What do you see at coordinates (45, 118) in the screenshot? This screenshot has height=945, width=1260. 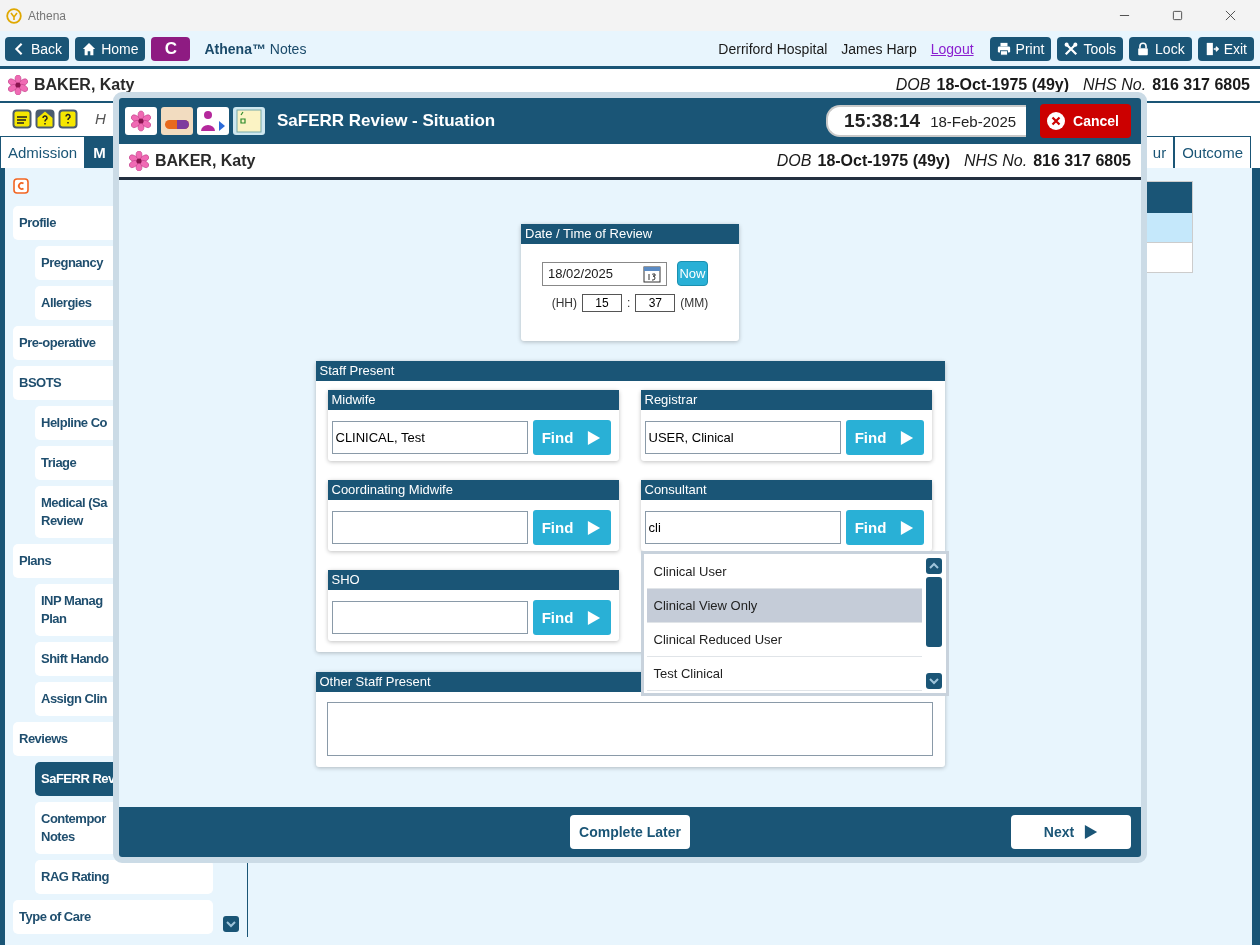 I see `home-help-icon` at bounding box center [45, 118].